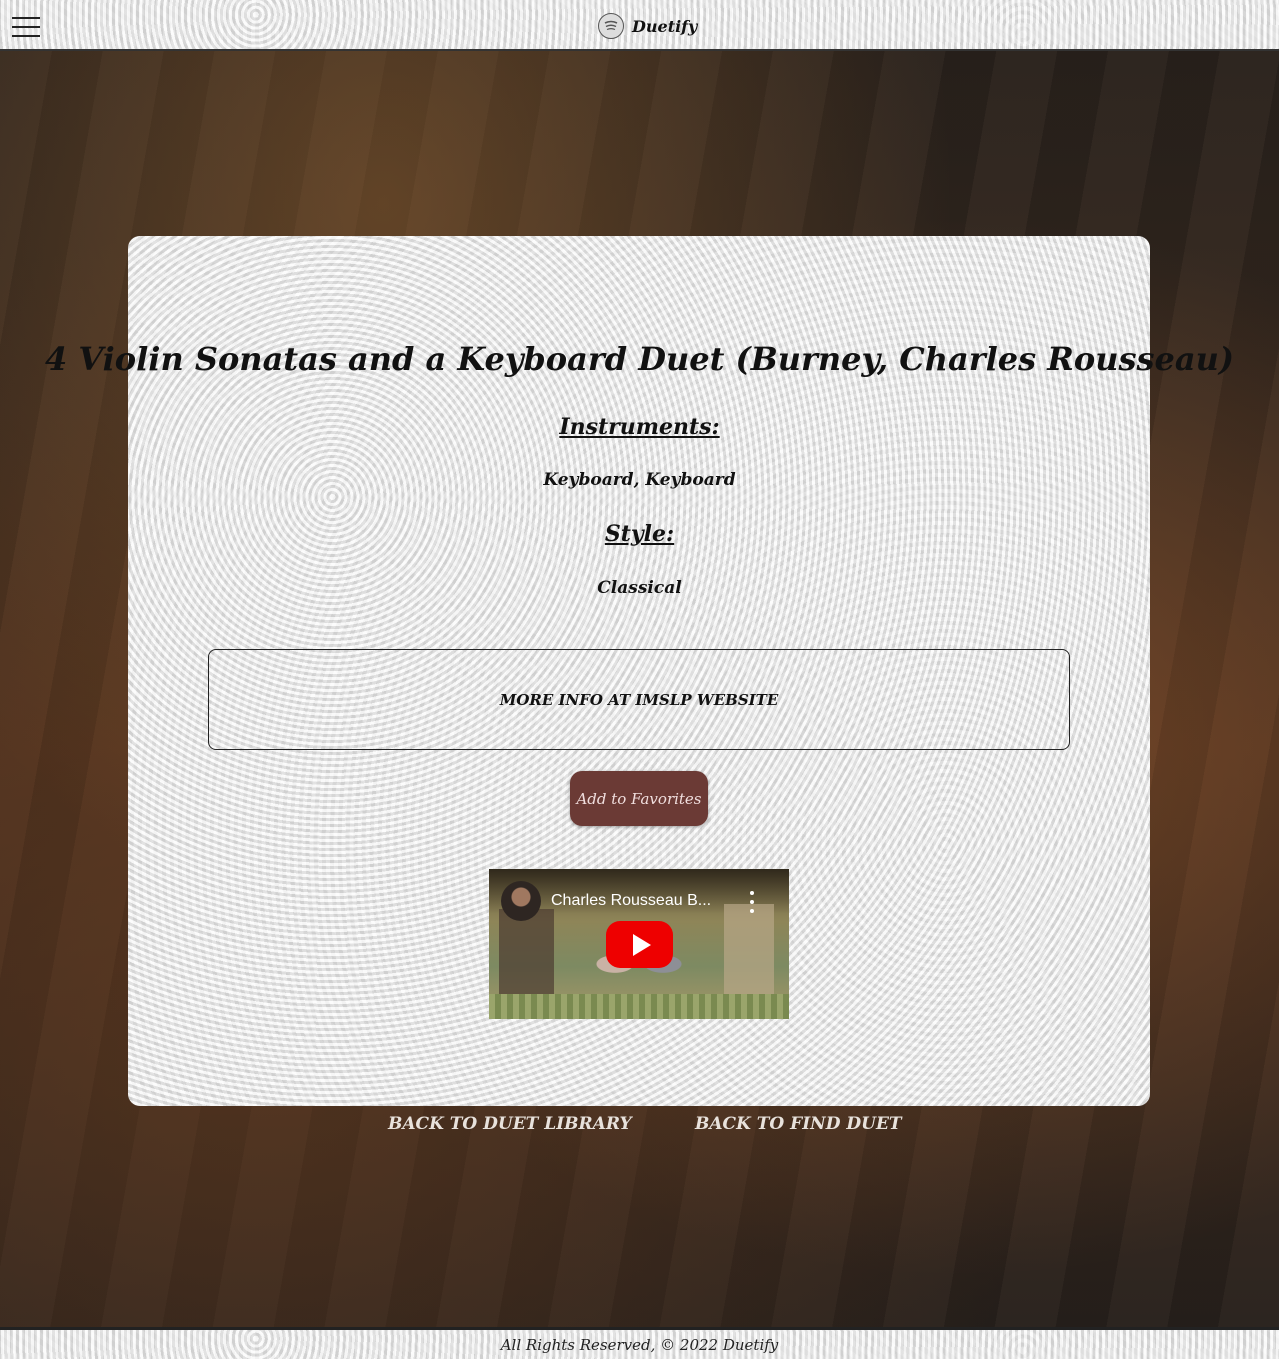  What do you see at coordinates (752, 902) in the screenshot?
I see `more-vertical-icon` at bounding box center [752, 902].